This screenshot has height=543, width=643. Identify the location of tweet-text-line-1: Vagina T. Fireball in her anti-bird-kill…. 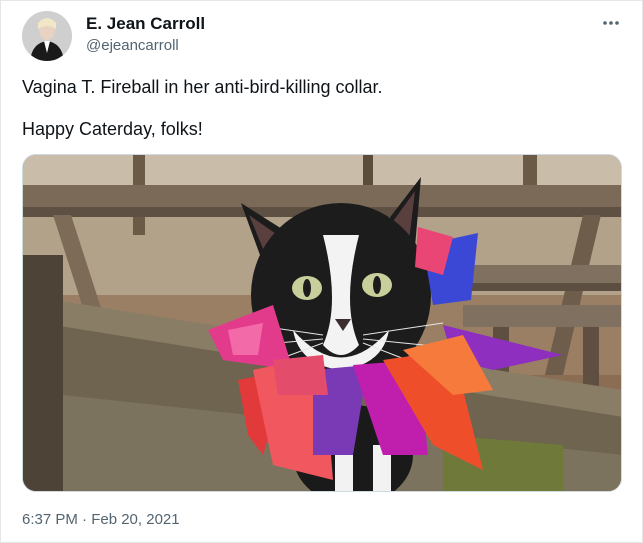
(202, 87).